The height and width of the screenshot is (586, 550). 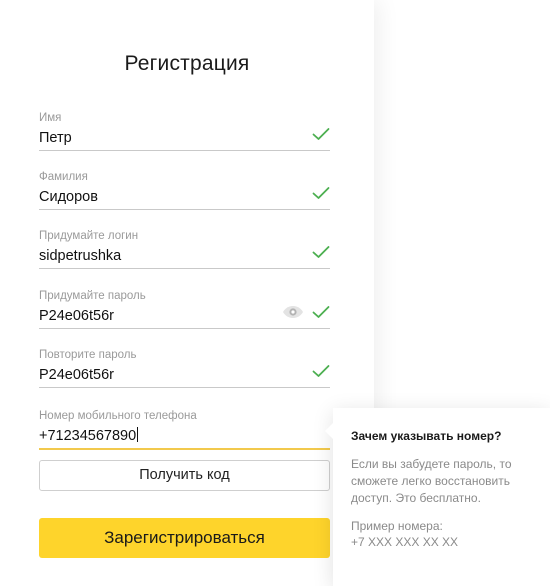 I want to click on password-underline, so click(x=184, y=328).